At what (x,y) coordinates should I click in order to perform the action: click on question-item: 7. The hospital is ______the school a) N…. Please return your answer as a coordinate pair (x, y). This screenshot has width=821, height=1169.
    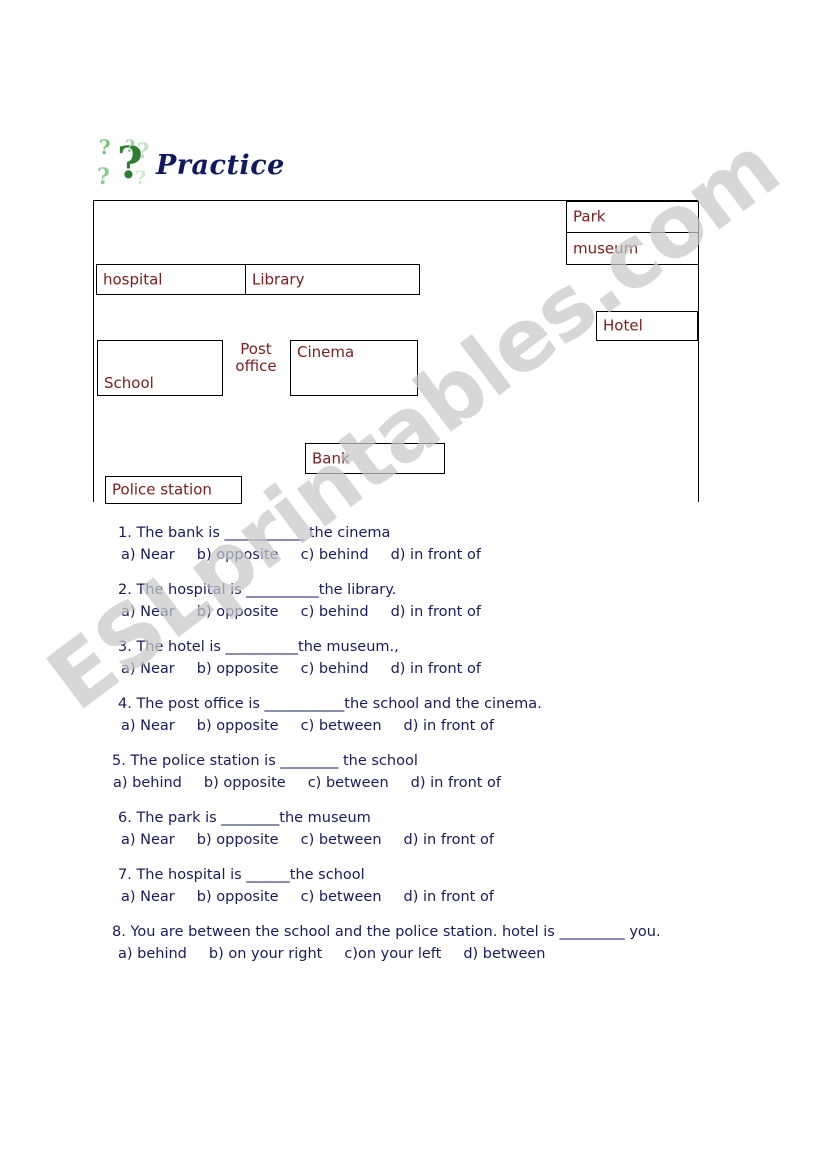
    Looking at the image, I should click on (410, 886).